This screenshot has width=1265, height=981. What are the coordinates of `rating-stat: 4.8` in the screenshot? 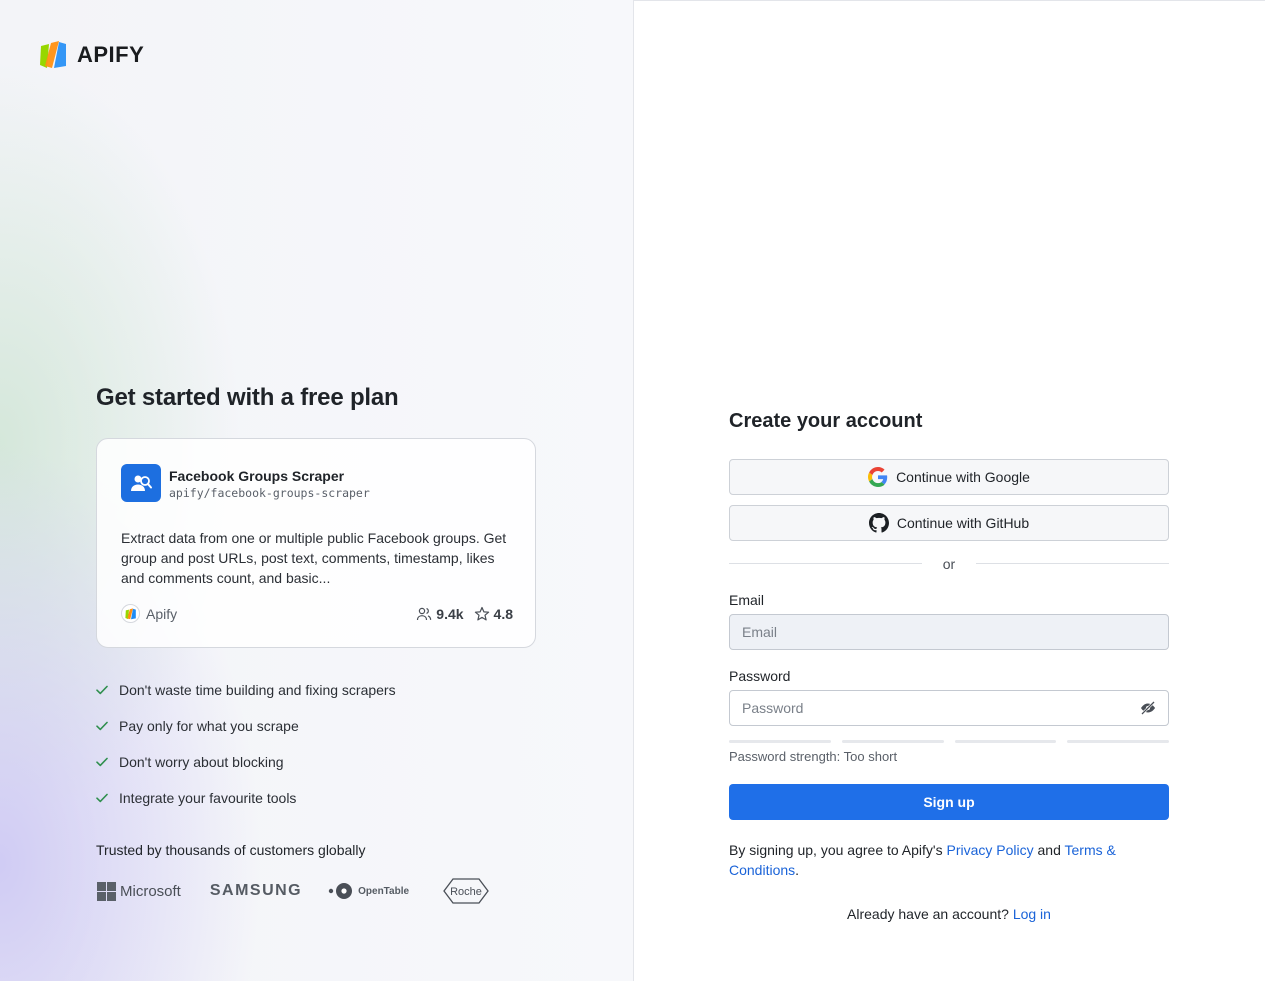 It's located at (493, 614).